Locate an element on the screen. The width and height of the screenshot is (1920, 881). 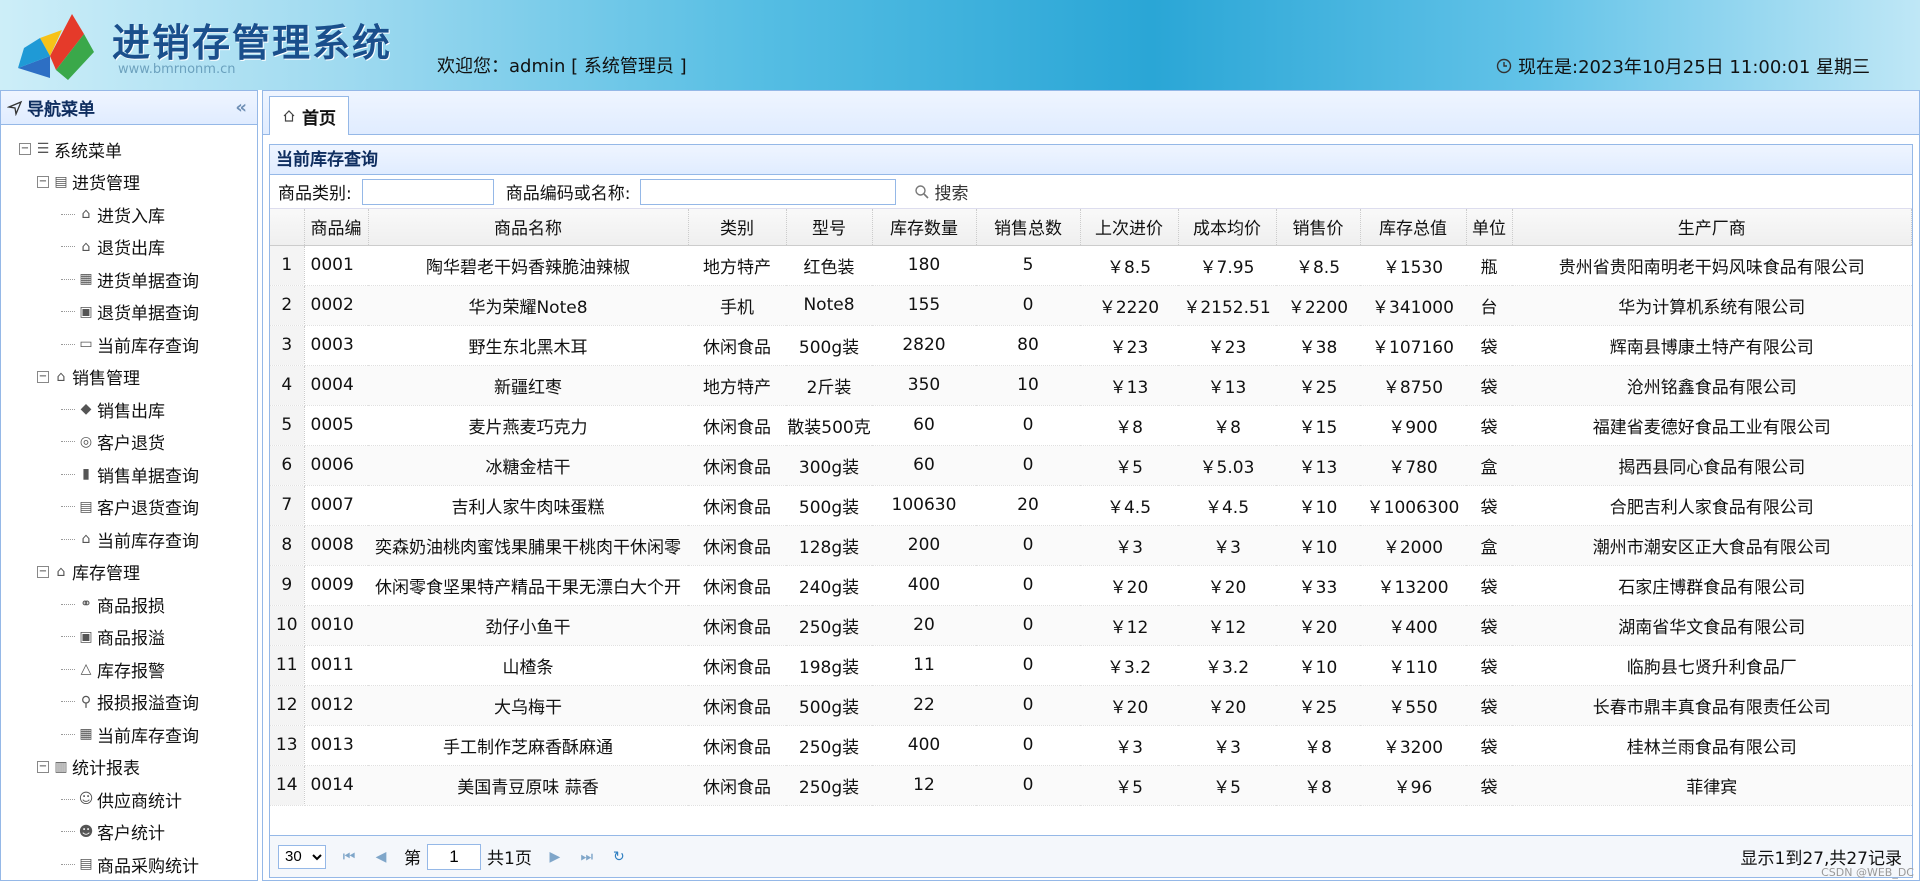
table-cell: 袋 is located at coordinates (1489, 665).